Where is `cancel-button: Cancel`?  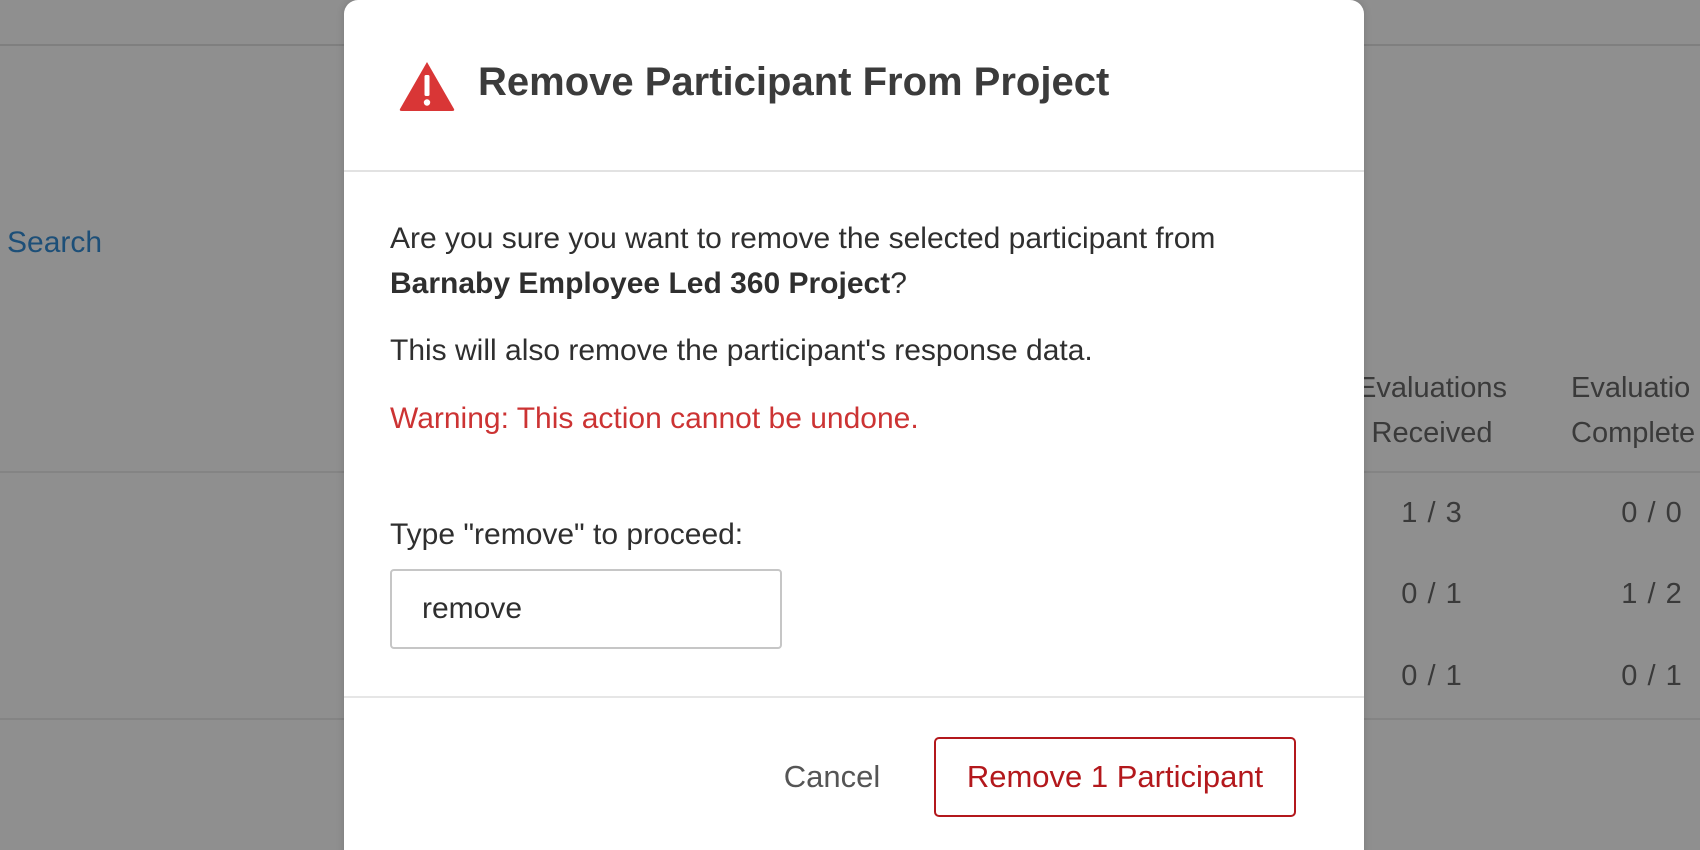 cancel-button: Cancel is located at coordinates (832, 777).